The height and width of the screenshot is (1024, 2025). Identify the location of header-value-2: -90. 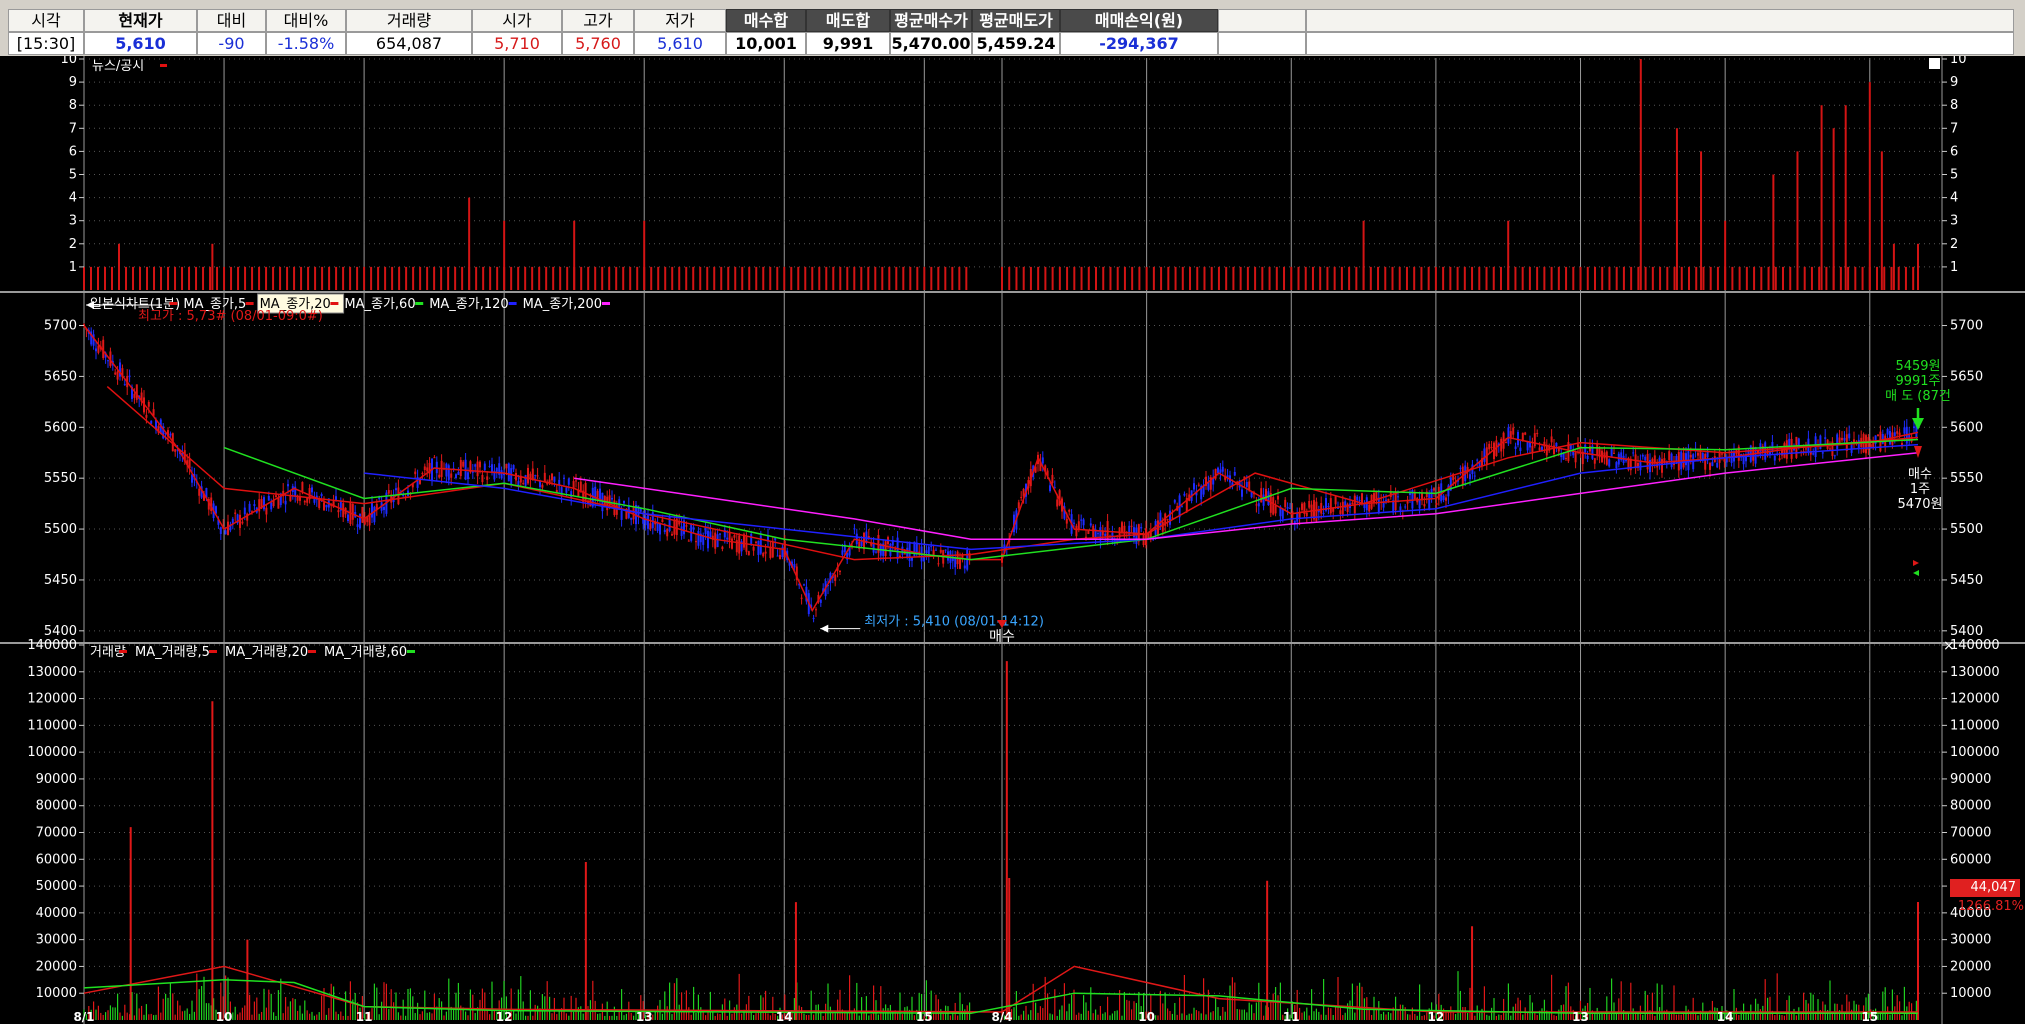
(231, 43).